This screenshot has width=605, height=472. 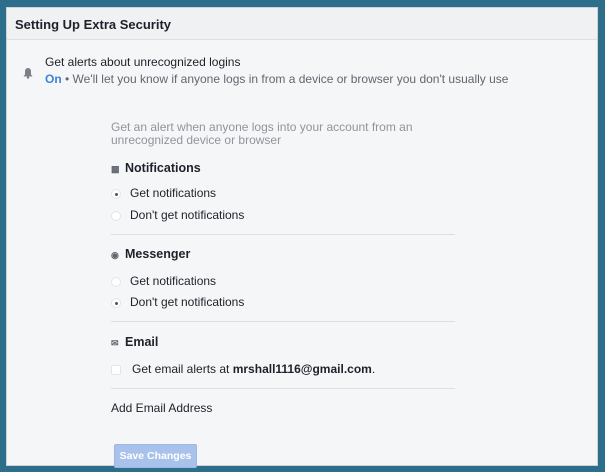 I want to click on messenger-get-option: Get notifications, so click(x=163, y=281).